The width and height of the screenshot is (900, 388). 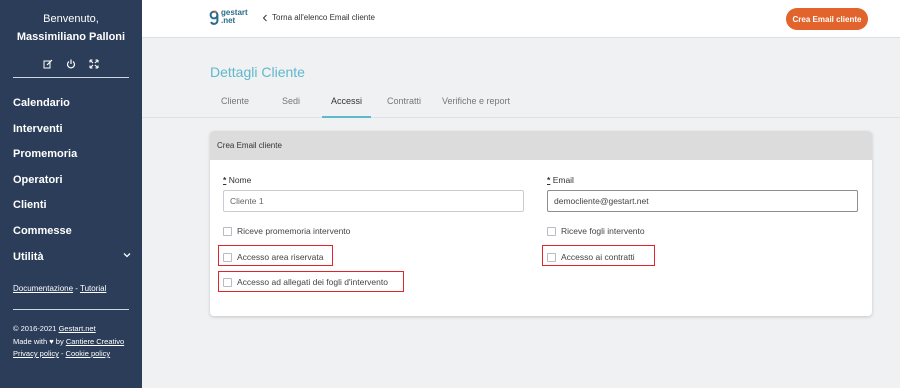 I want to click on privacy-policy-link: Privacy policy, so click(x=36, y=353).